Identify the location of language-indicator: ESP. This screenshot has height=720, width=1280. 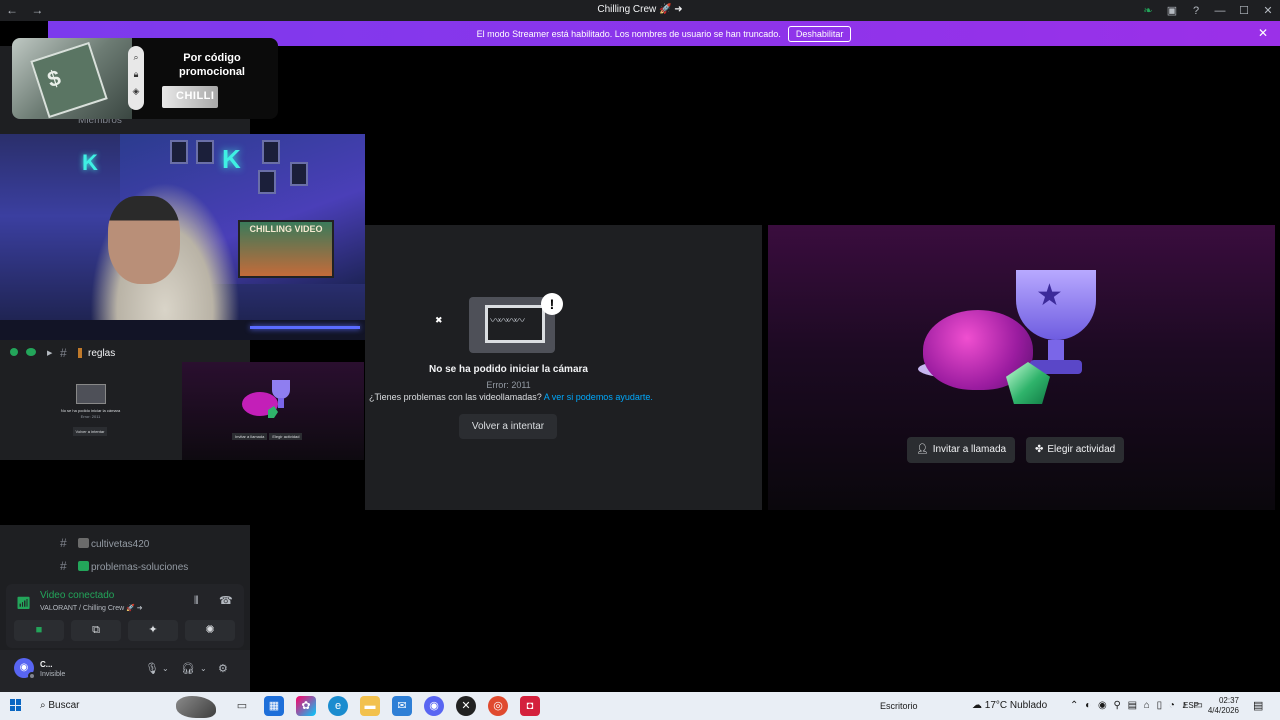
(1191, 705).